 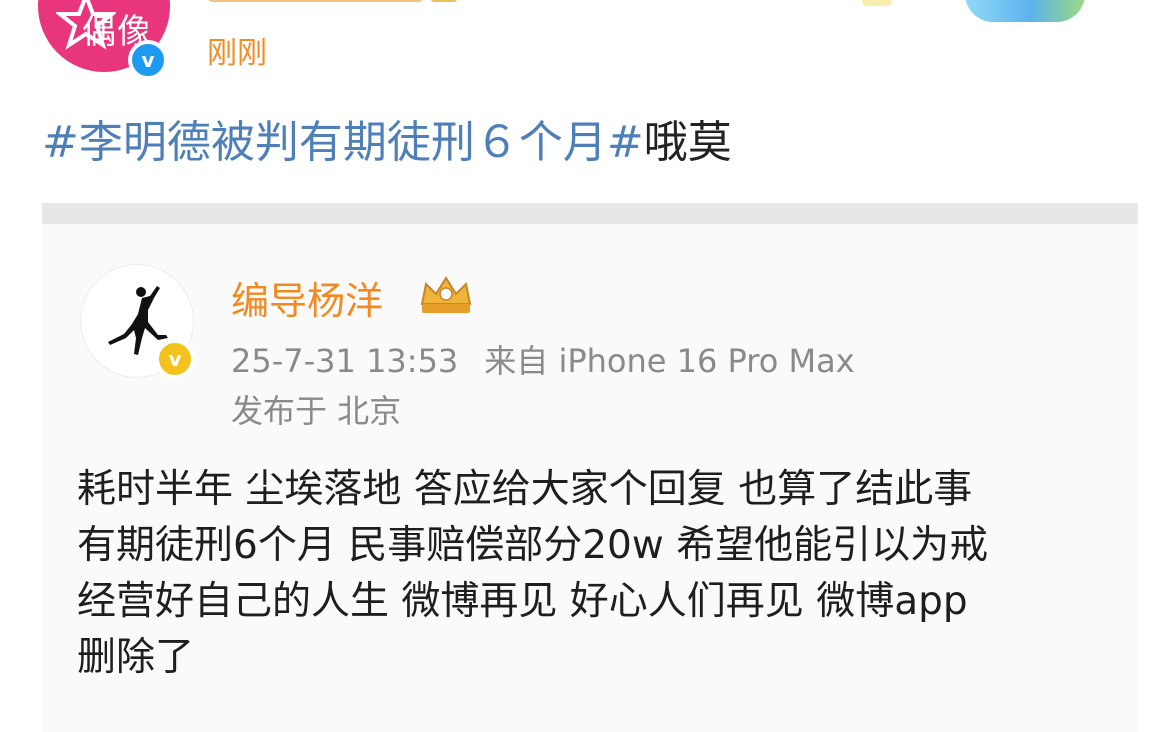 I want to click on image-top-band, so click(x=590, y=213).